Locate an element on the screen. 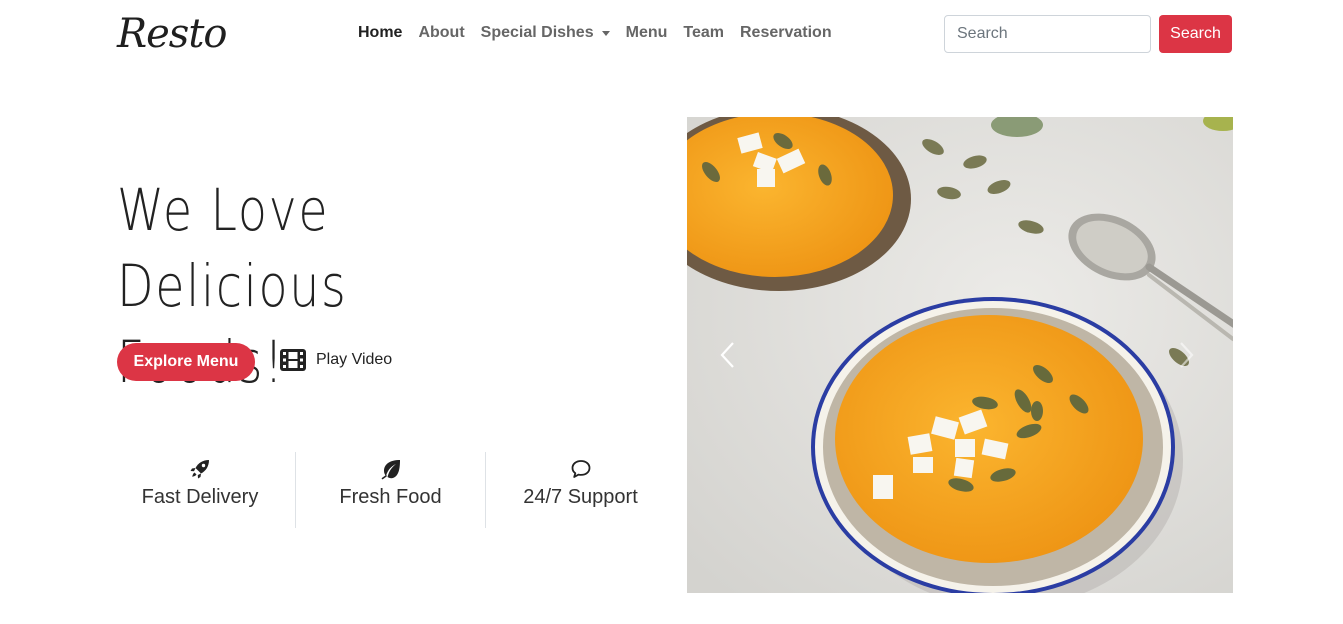 The width and height of the screenshot is (1343, 624). feature-label: Fast Delivery is located at coordinates (200, 497).